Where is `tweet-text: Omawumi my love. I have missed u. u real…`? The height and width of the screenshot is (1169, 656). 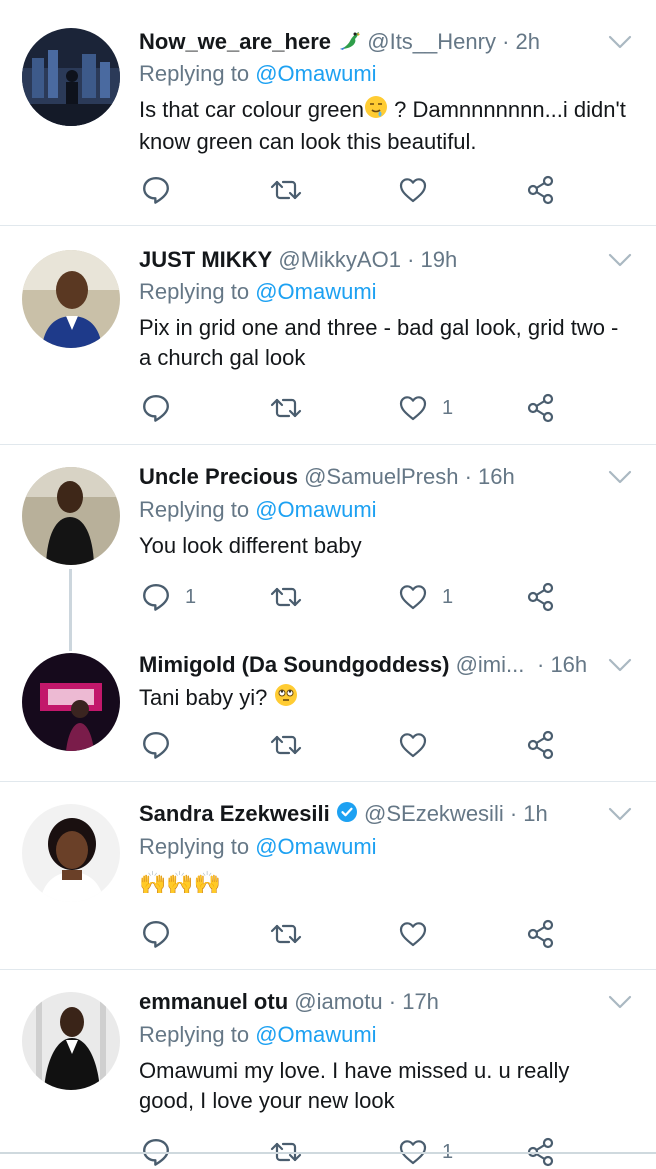
tweet-text: Omawumi my love. I have missed u. u real… is located at coordinates (385, 1086).